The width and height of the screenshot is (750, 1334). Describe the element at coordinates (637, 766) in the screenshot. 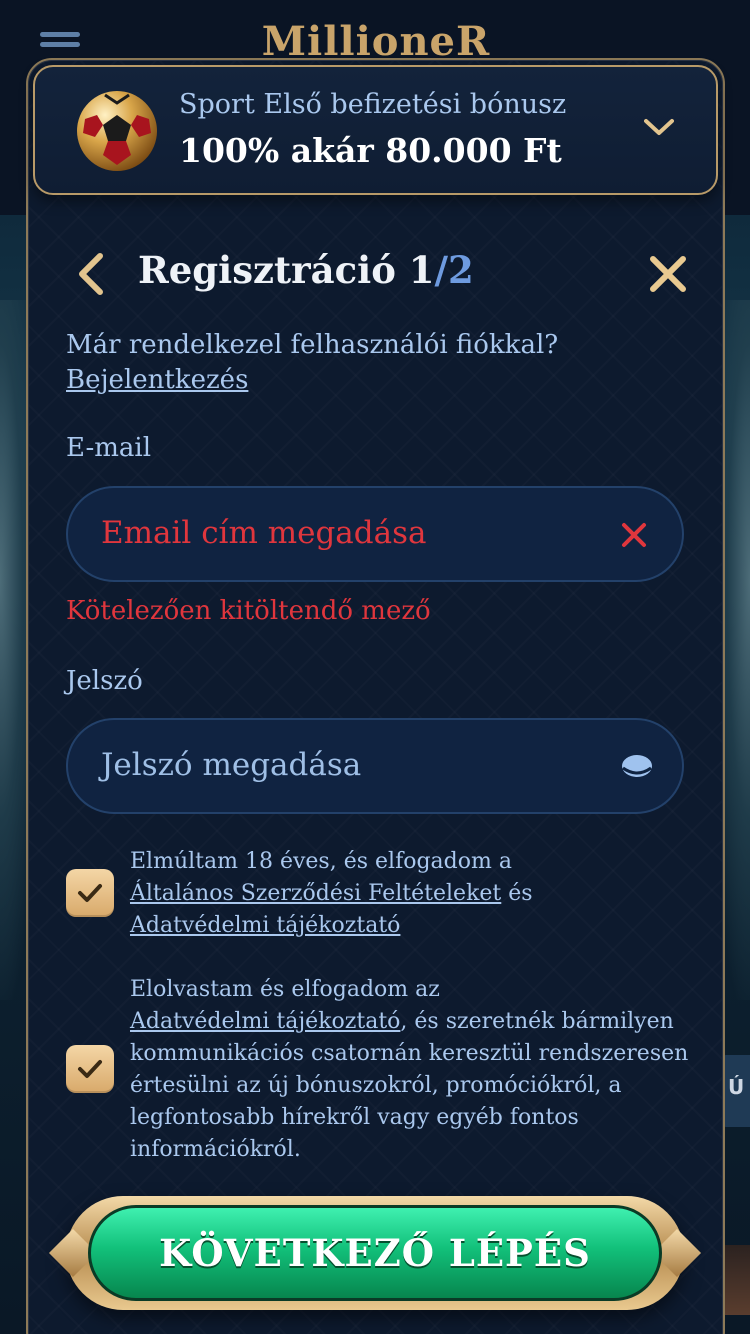

I see `eye-icon` at that location.